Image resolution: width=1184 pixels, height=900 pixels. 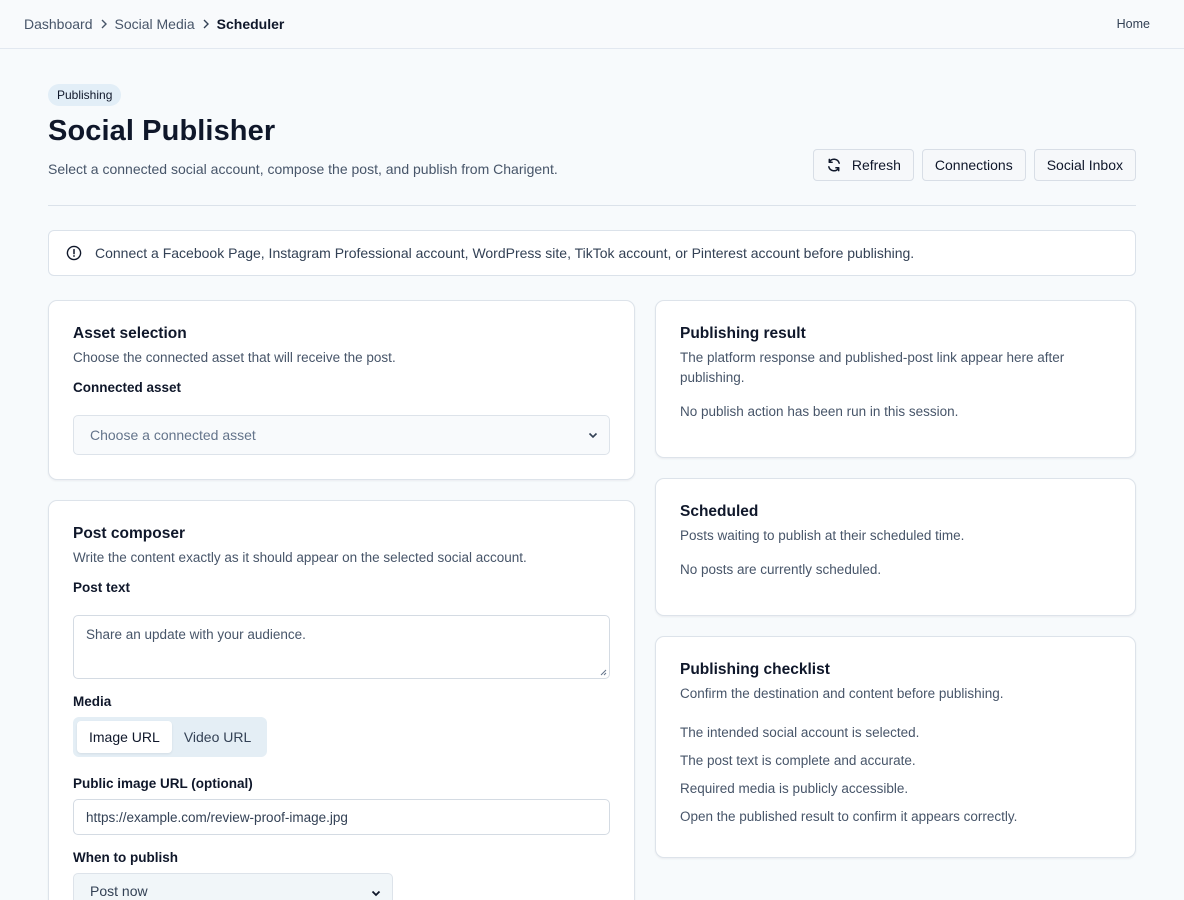 I want to click on refresh-button: Refresh, so click(x=863, y=165).